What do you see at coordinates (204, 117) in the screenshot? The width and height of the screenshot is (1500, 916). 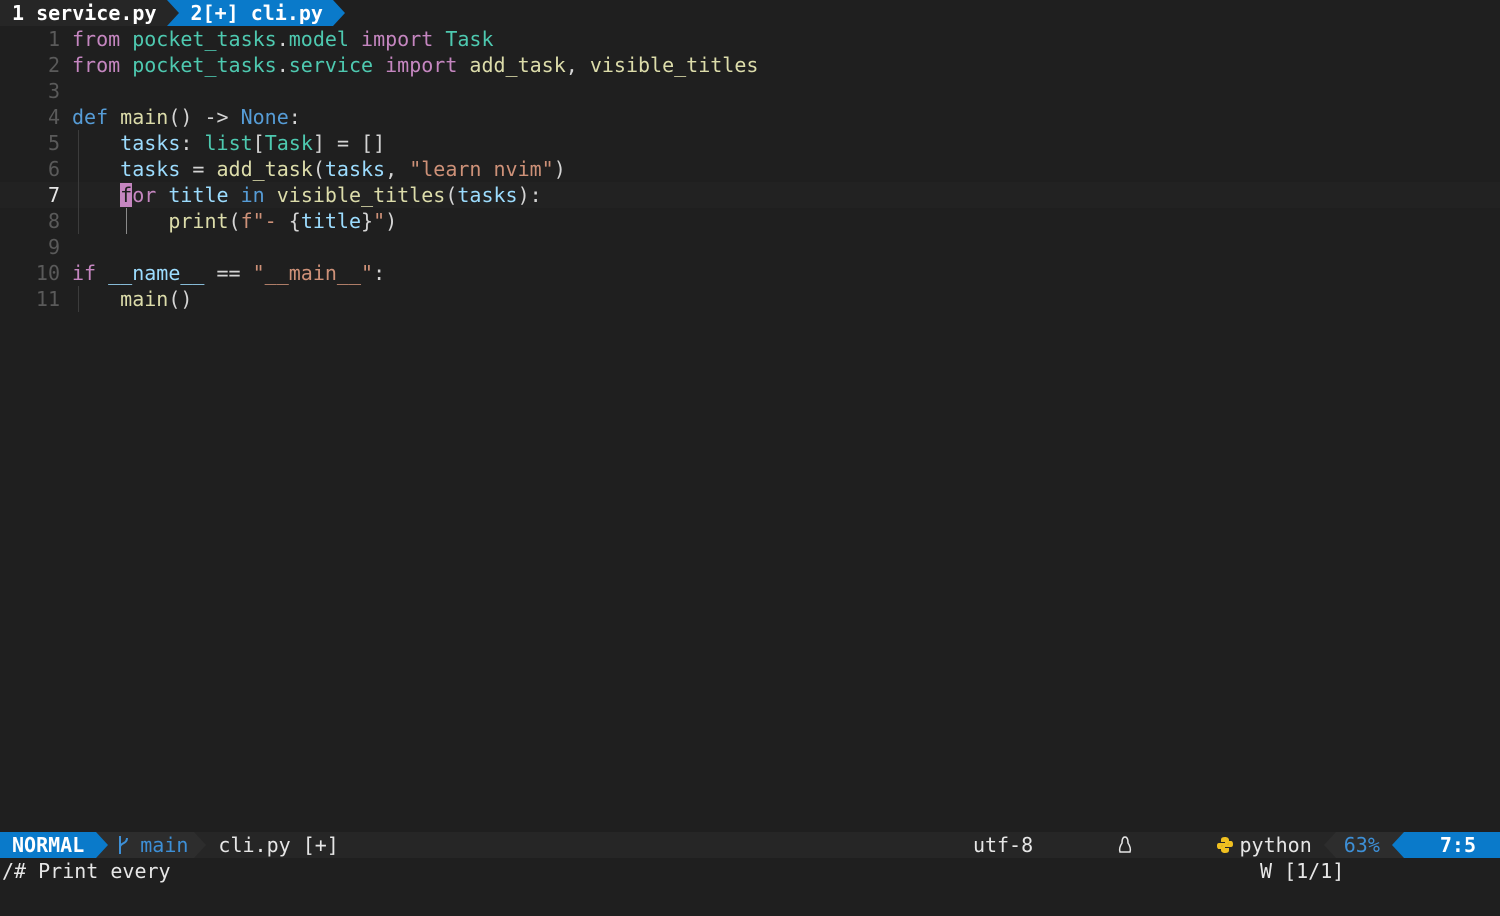 I see `code-token: () ->` at bounding box center [204, 117].